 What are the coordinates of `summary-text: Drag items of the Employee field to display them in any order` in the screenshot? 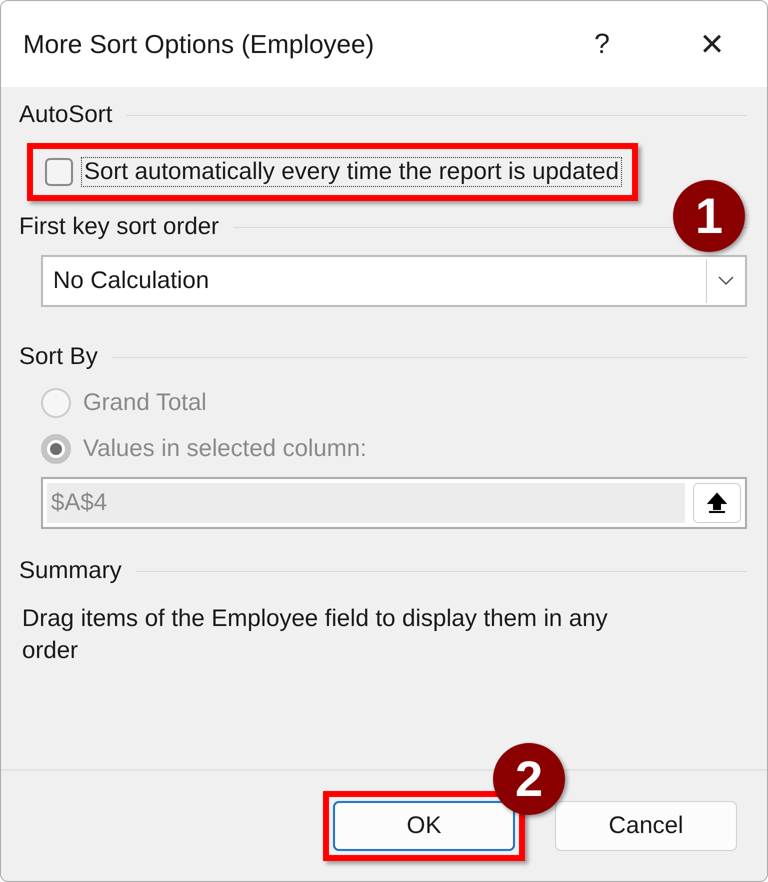 It's located at (315, 635).